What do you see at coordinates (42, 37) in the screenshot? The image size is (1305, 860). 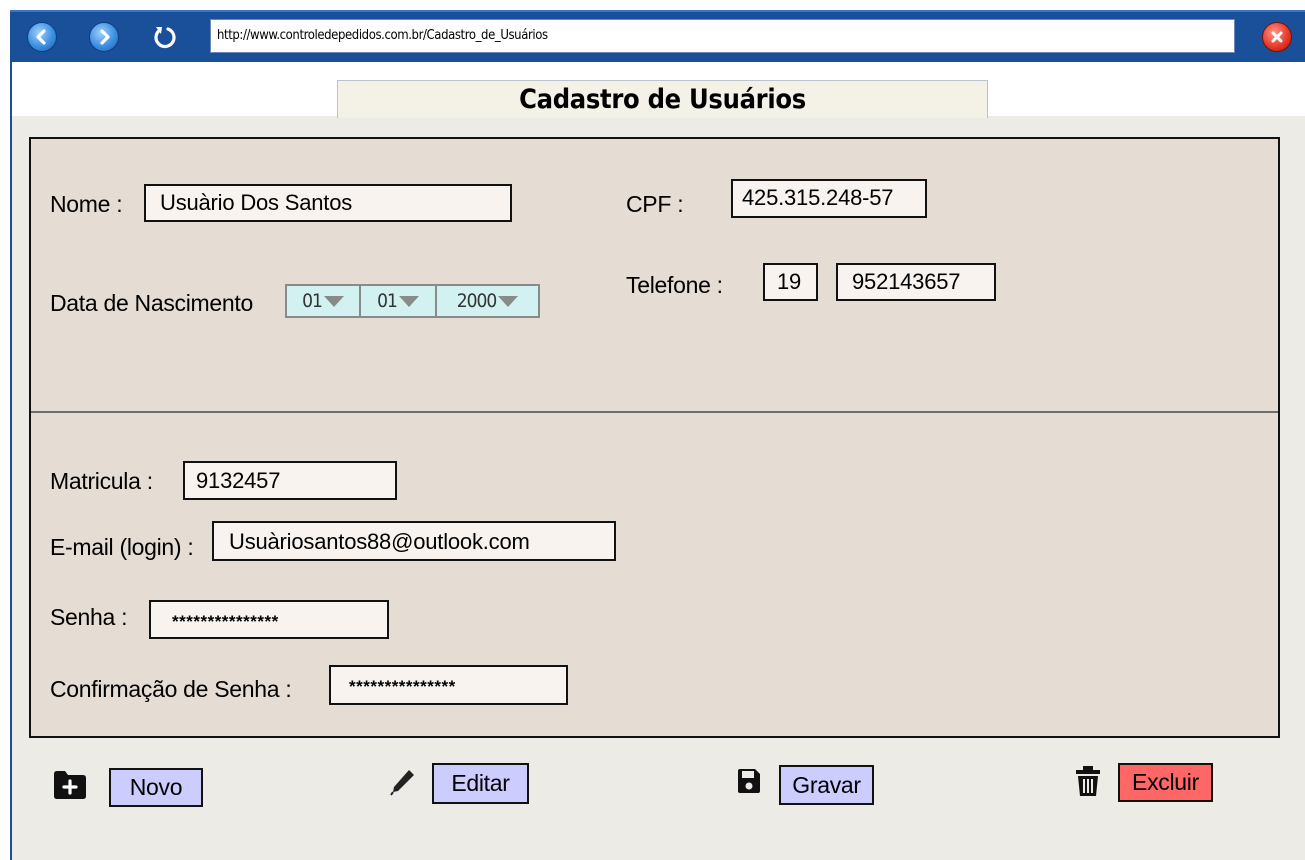 I see `back-arrow-icon` at bounding box center [42, 37].